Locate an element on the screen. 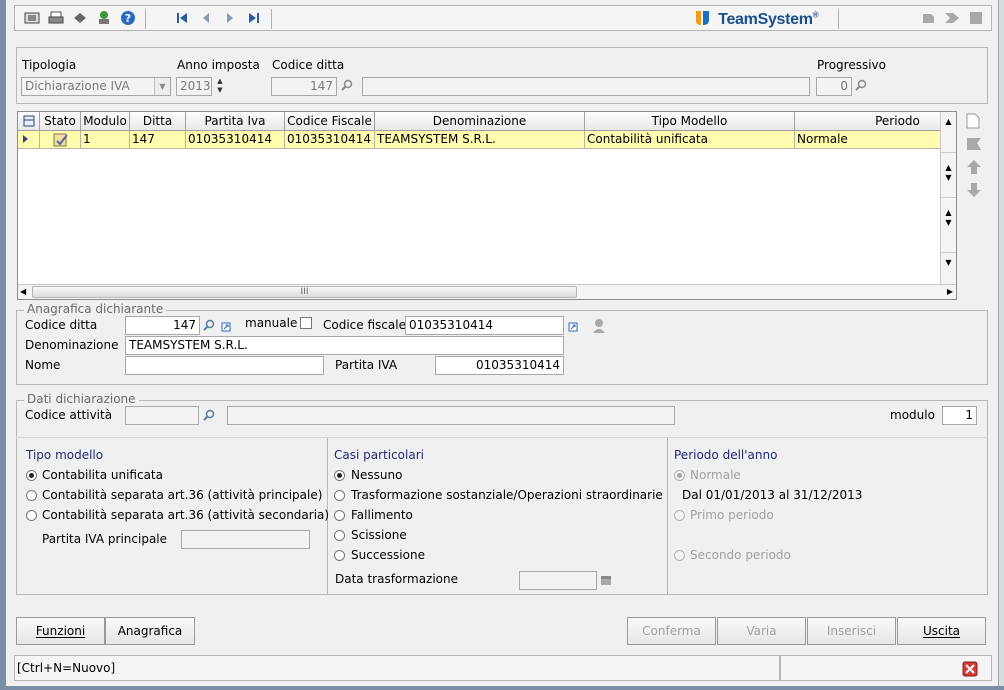  radio-contabilita-unificata is located at coordinates (31, 475).